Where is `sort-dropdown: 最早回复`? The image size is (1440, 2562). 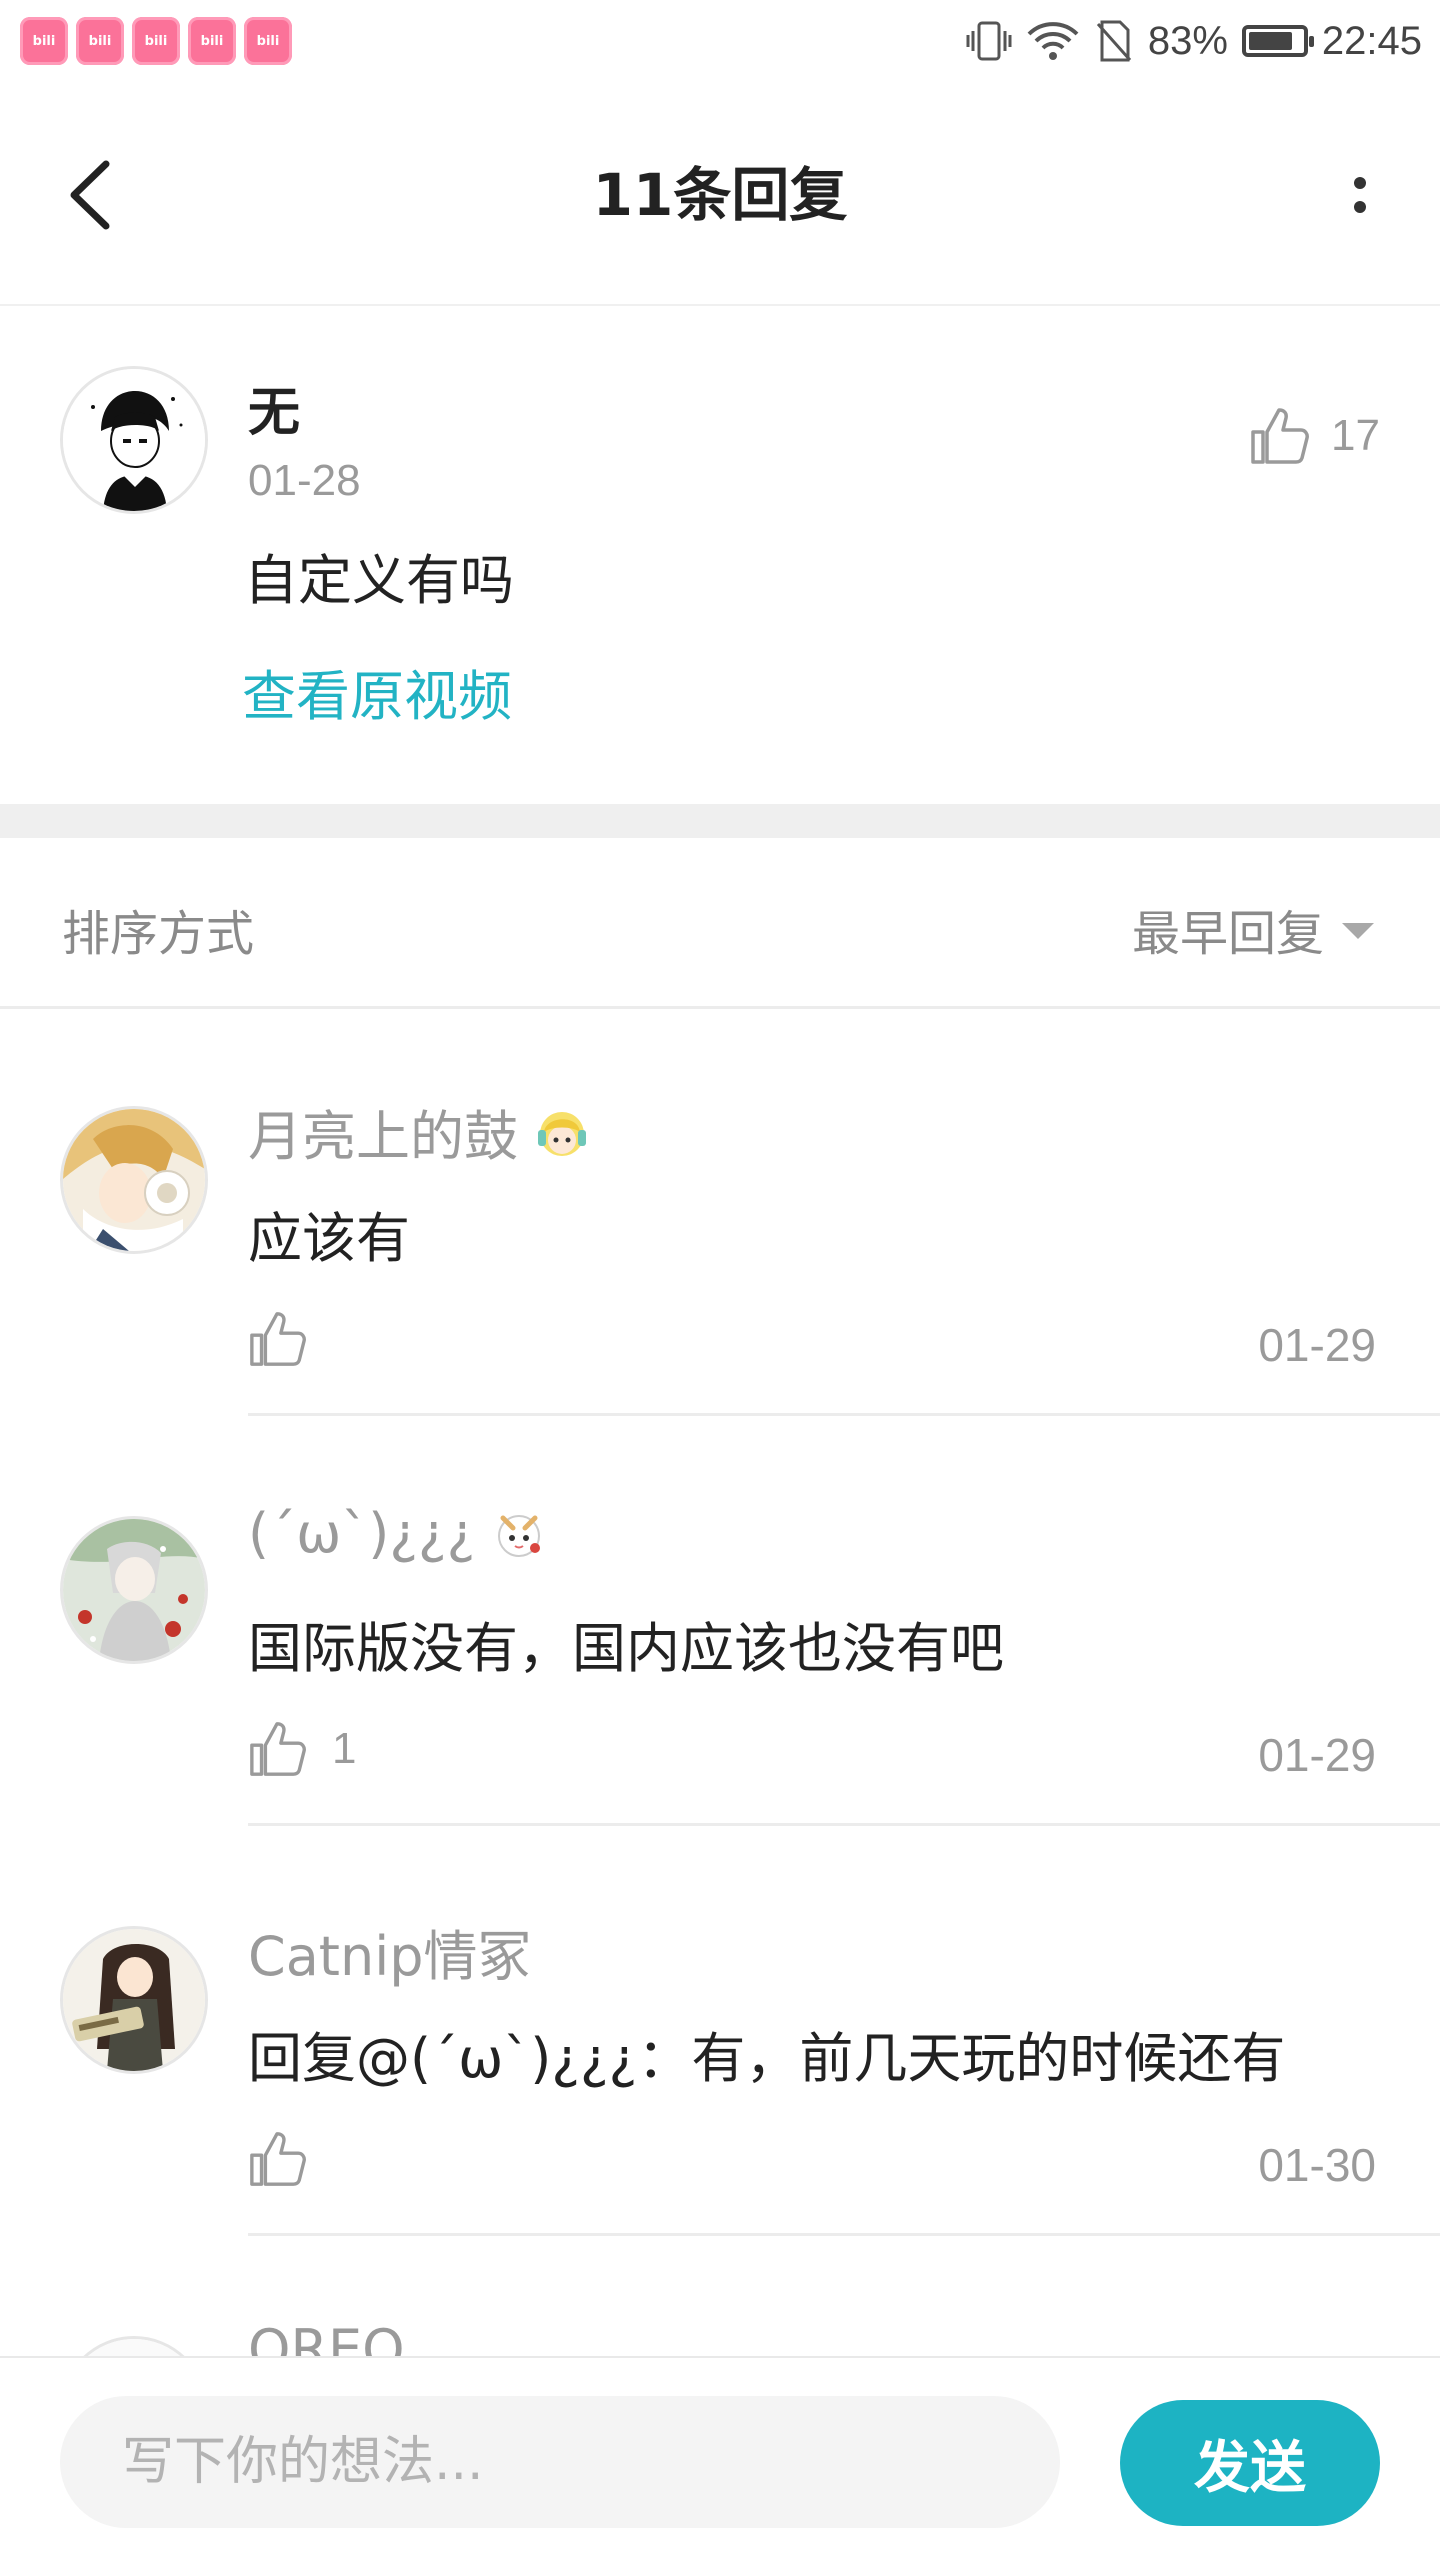 sort-dropdown: 最早回复 is located at coordinates (1253, 929).